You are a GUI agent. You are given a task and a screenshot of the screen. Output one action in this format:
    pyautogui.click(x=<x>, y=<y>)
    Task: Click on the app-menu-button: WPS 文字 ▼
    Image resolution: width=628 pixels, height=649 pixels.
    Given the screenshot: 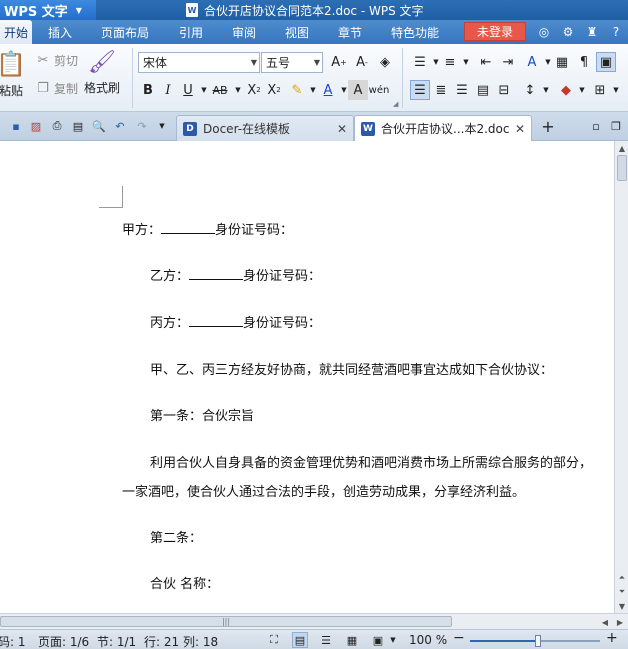 What is the action you would take?
    pyautogui.click(x=48, y=10)
    